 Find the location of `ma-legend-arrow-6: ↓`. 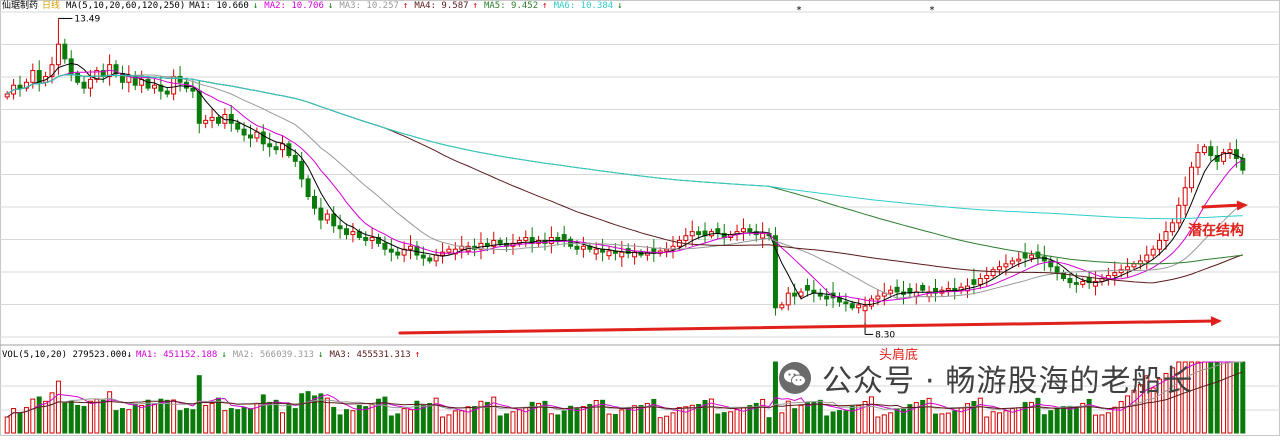

ma-legend-arrow-6: ↓ is located at coordinates (620, 6).